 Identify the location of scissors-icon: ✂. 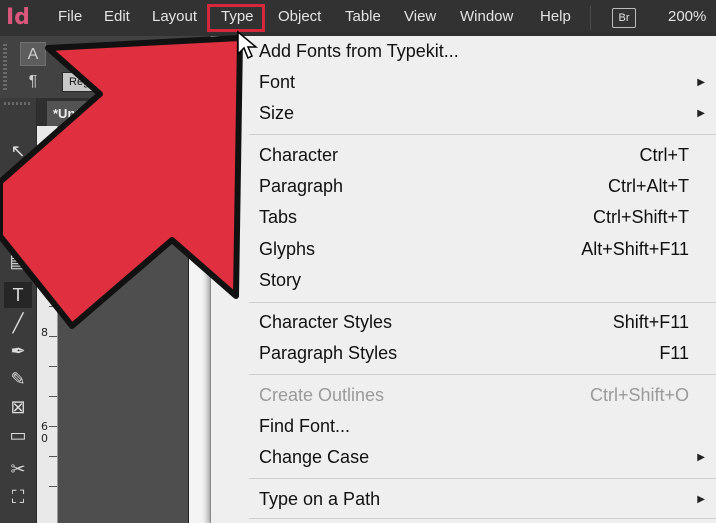
(18, 469).